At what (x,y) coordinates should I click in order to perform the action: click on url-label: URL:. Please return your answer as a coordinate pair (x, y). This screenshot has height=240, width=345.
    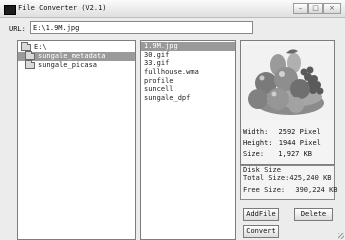
    Looking at the image, I should click on (17, 29).